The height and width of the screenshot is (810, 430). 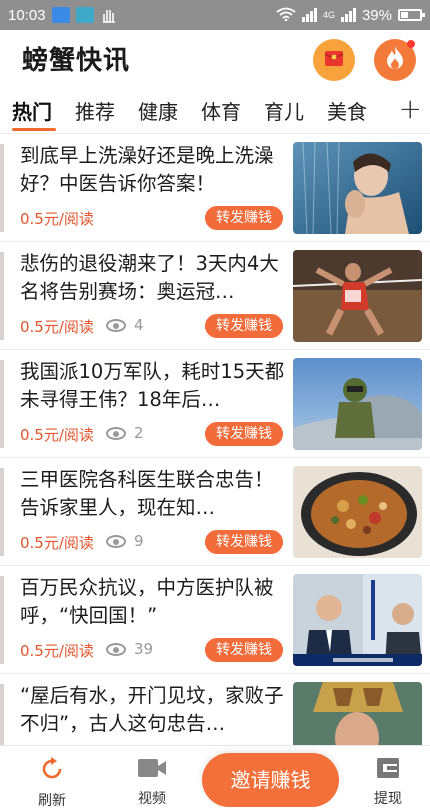 What do you see at coordinates (153, 170) in the screenshot?
I see `article-title: 到底早上洗澡好还是晚上洗澡好？中医告诉你答案！` at bounding box center [153, 170].